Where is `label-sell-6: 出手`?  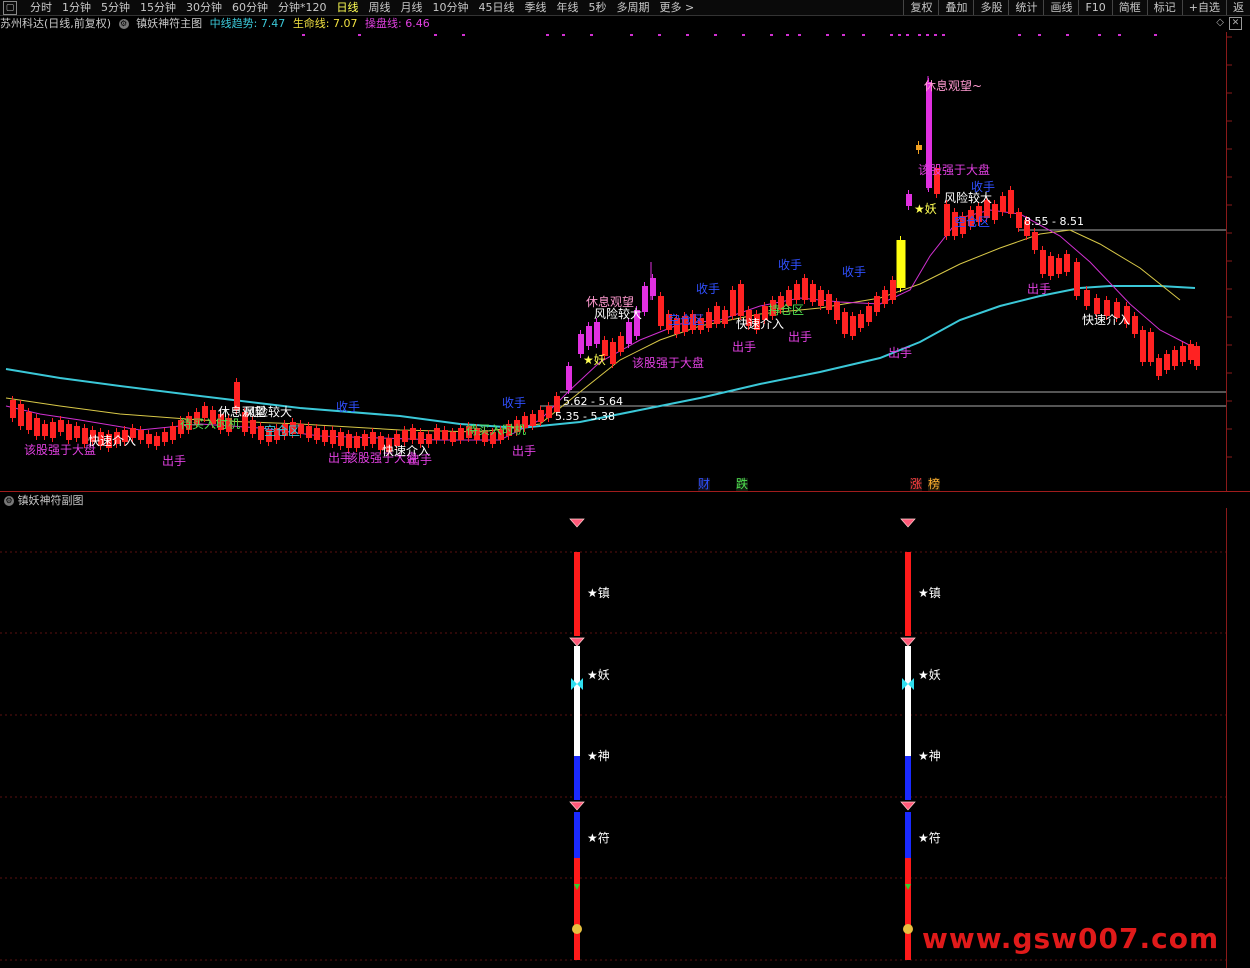 label-sell-6: 出手 is located at coordinates (800, 337).